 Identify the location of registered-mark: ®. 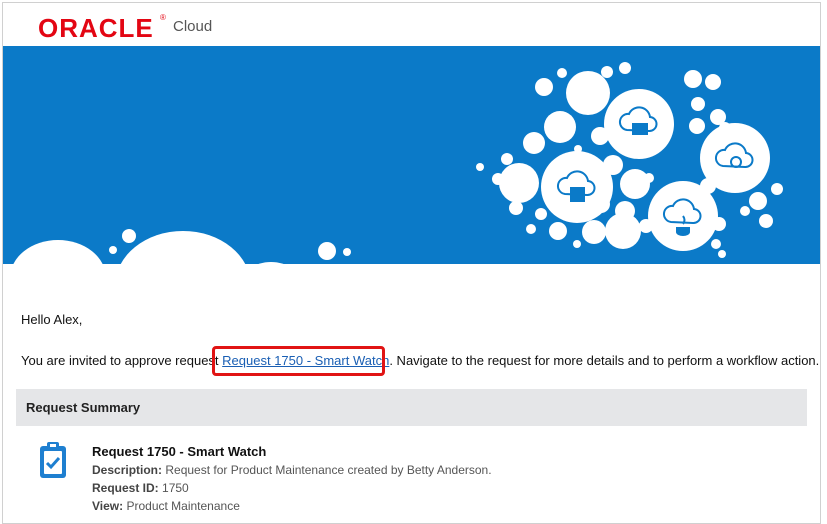
(163, 17).